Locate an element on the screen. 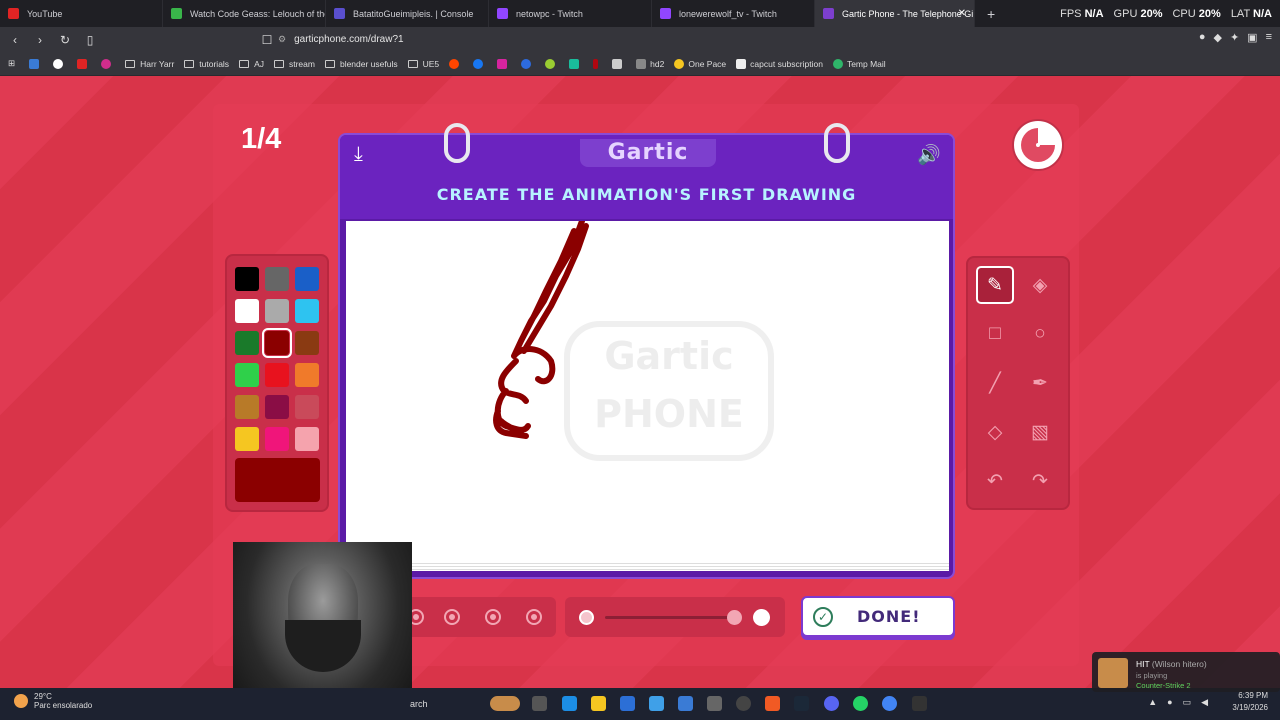 Image resolution: width=1280 pixels, height=720 pixels. mic-icon: ● is located at coordinates (1169, 702).